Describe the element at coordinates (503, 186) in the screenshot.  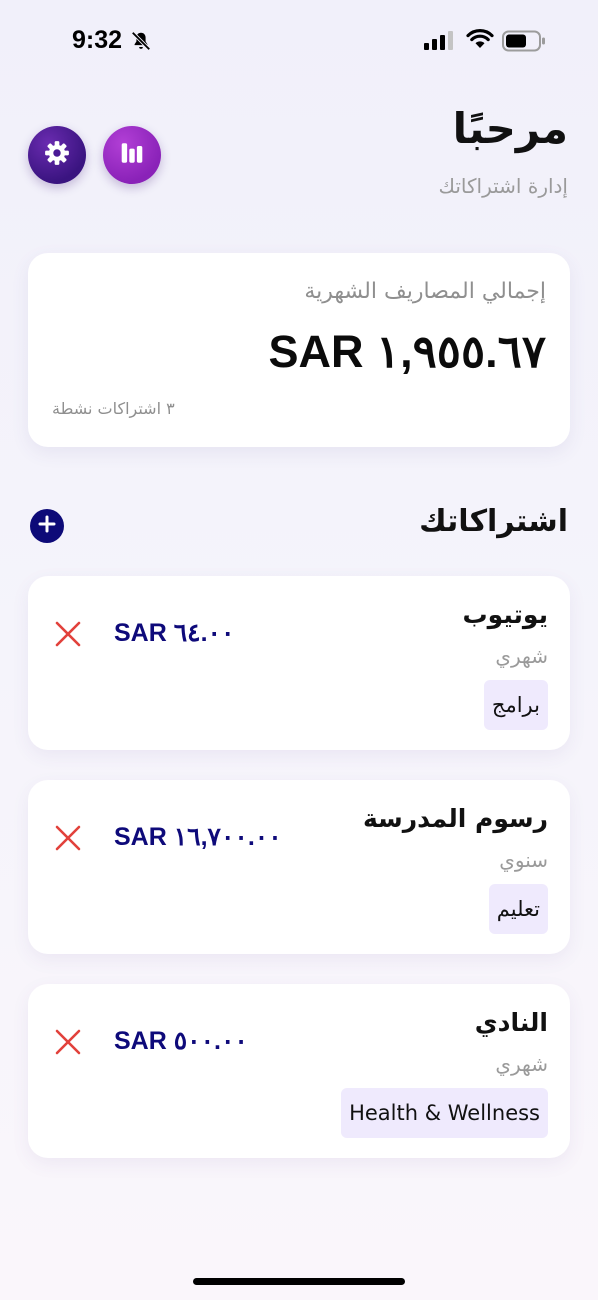
I see `page-subtitle: إدارة اشتراكاتك` at that location.